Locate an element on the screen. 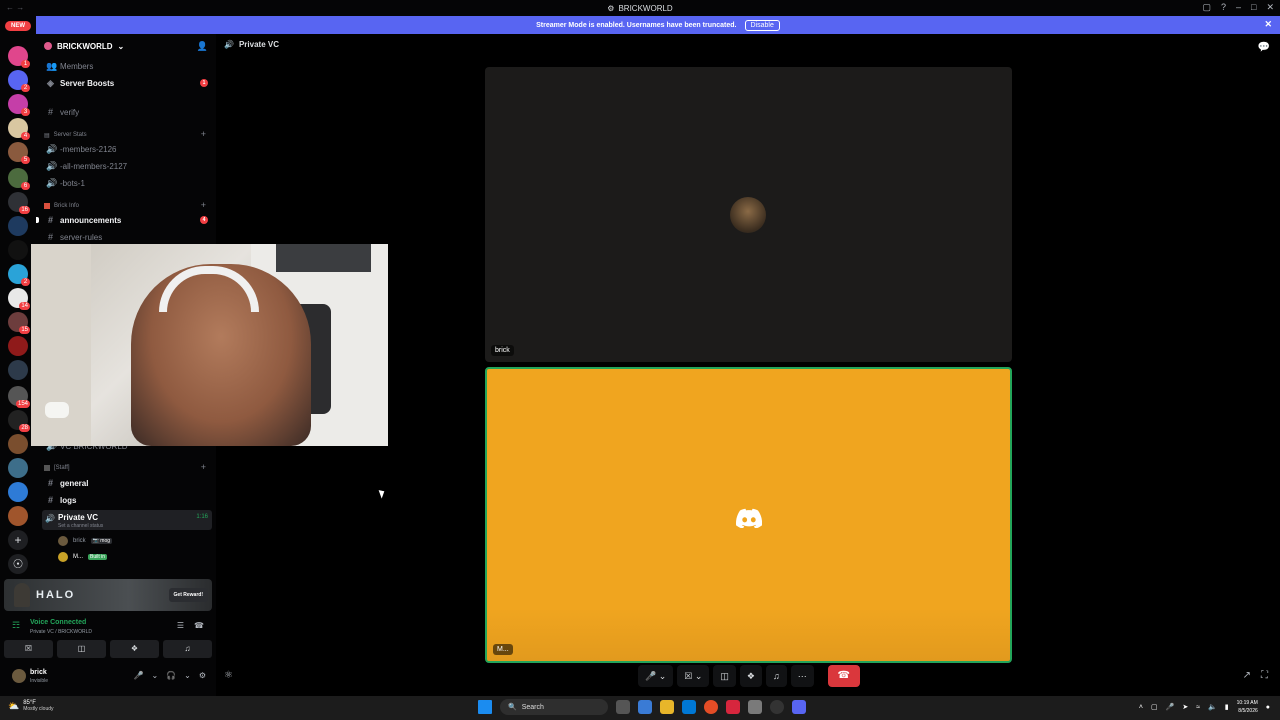 The height and width of the screenshot is (720, 1280). screen-share-button: ◫ is located at coordinates (81, 649).